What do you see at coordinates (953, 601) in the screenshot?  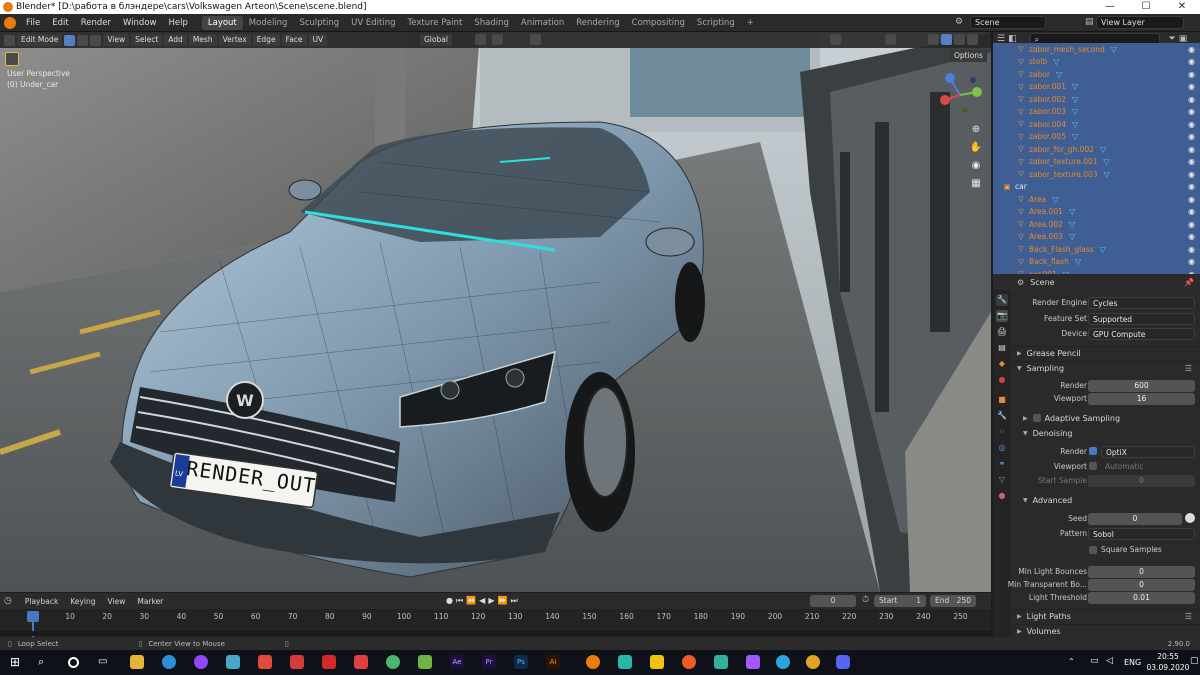 I see `end-frame-input: End 250` at bounding box center [953, 601].